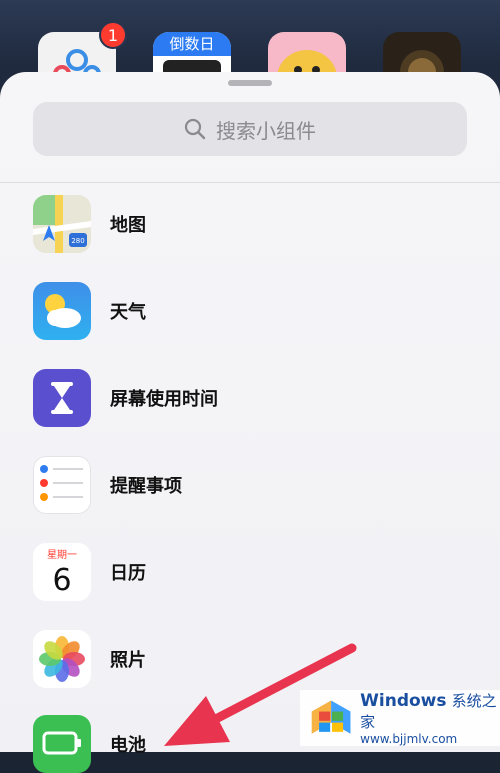 The width and height of the screenshot is (500, 773). What do you see at coordinates (62, 744) in the screenshot?
I see `battery-icon` at bounding box center [62, 744].